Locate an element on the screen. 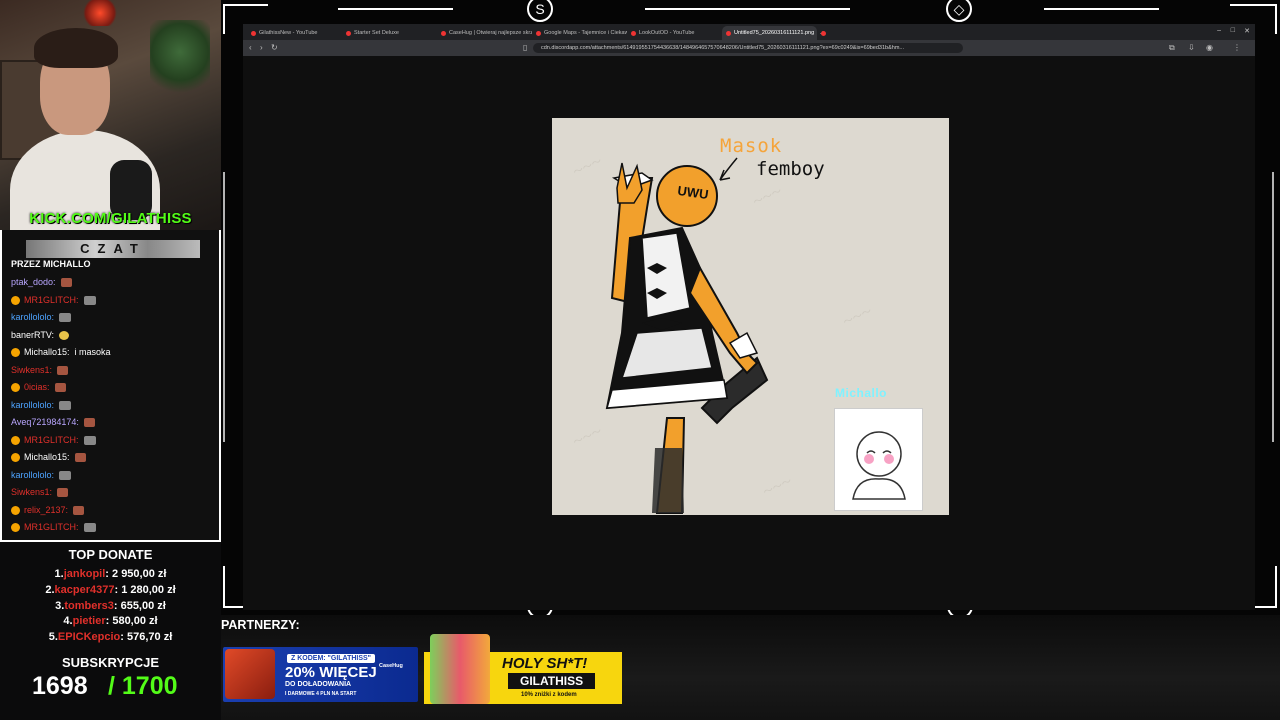  chat-username: ptak_dodo: is located at coordinates (33, 283).